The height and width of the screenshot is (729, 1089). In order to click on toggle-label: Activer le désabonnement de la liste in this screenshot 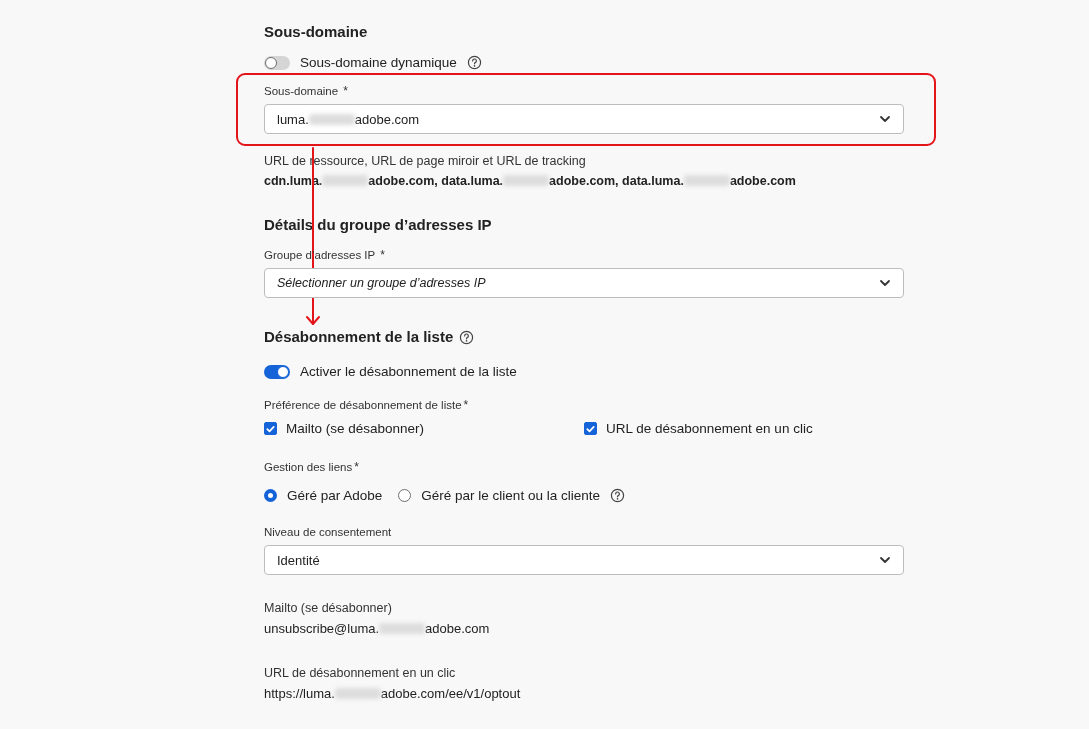, I will do `click(408, 371)`.